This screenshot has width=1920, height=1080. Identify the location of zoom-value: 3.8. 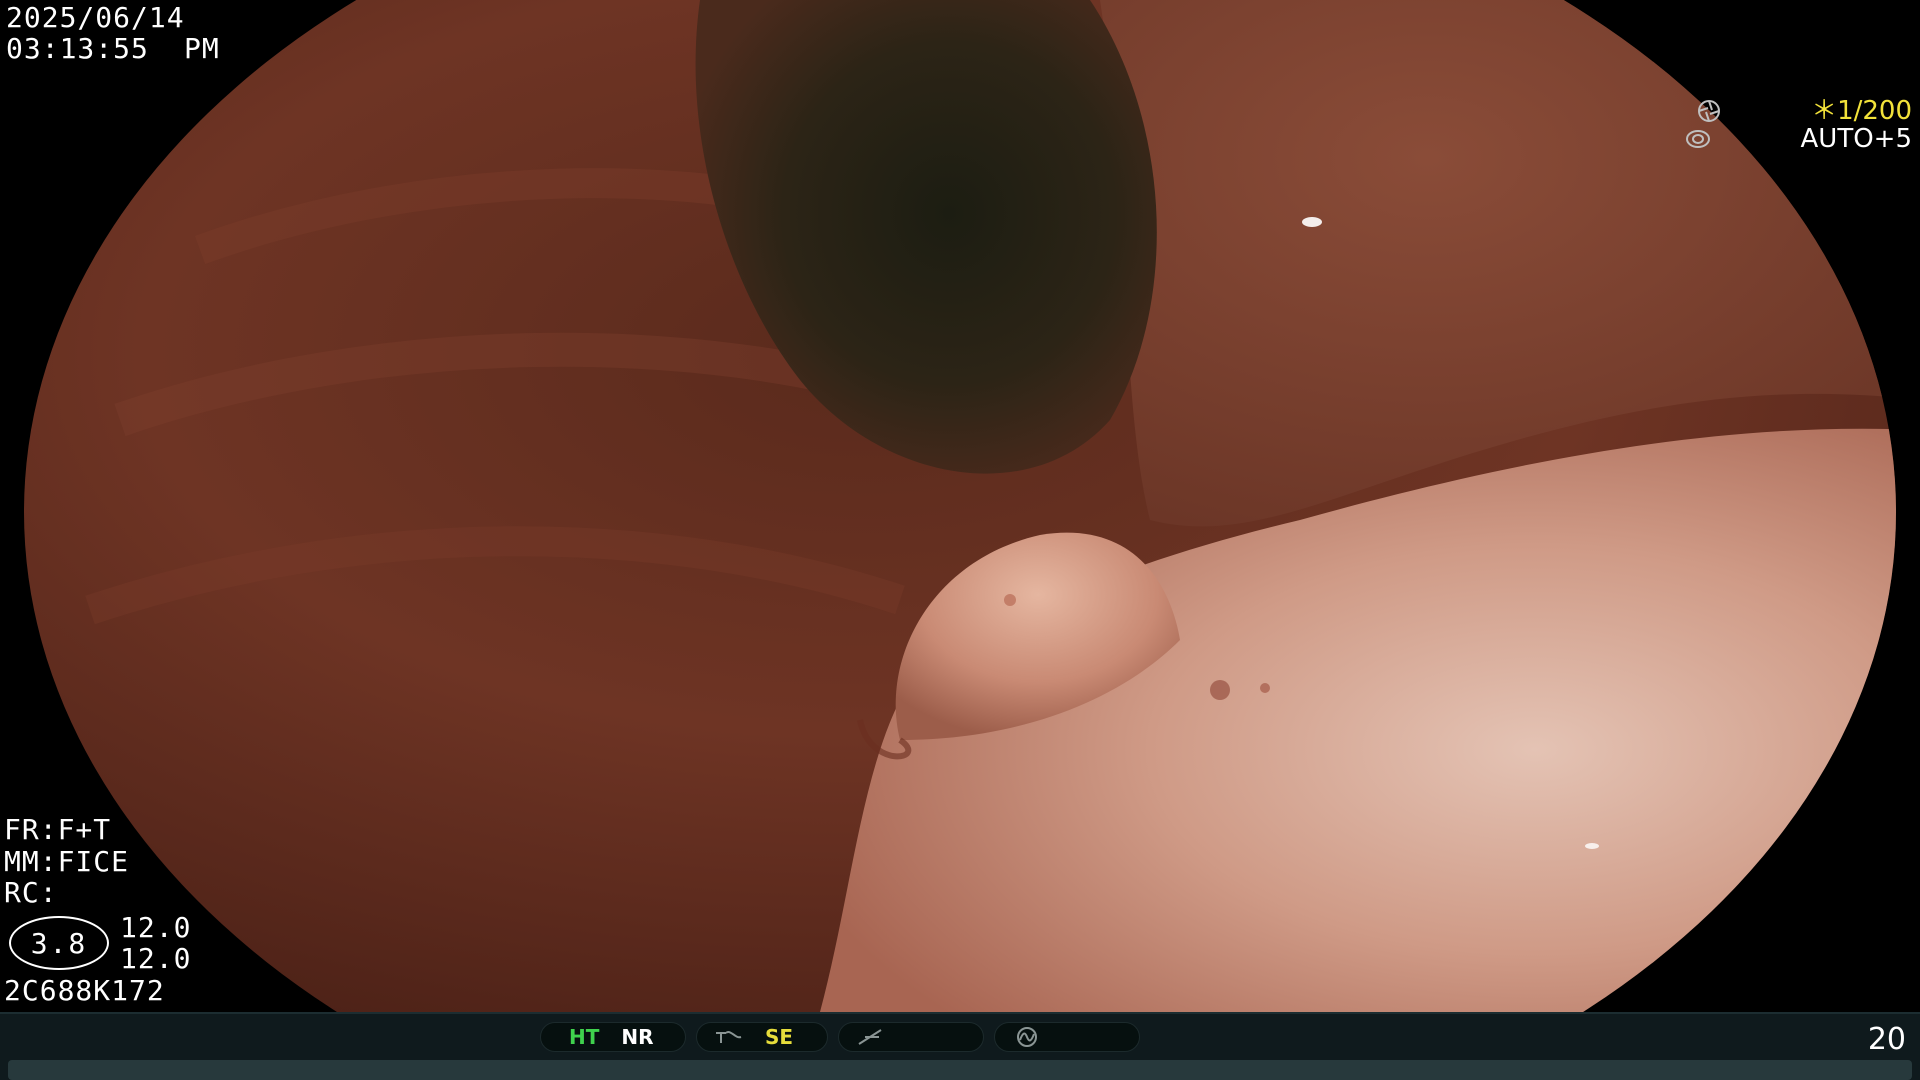
(59, 943).